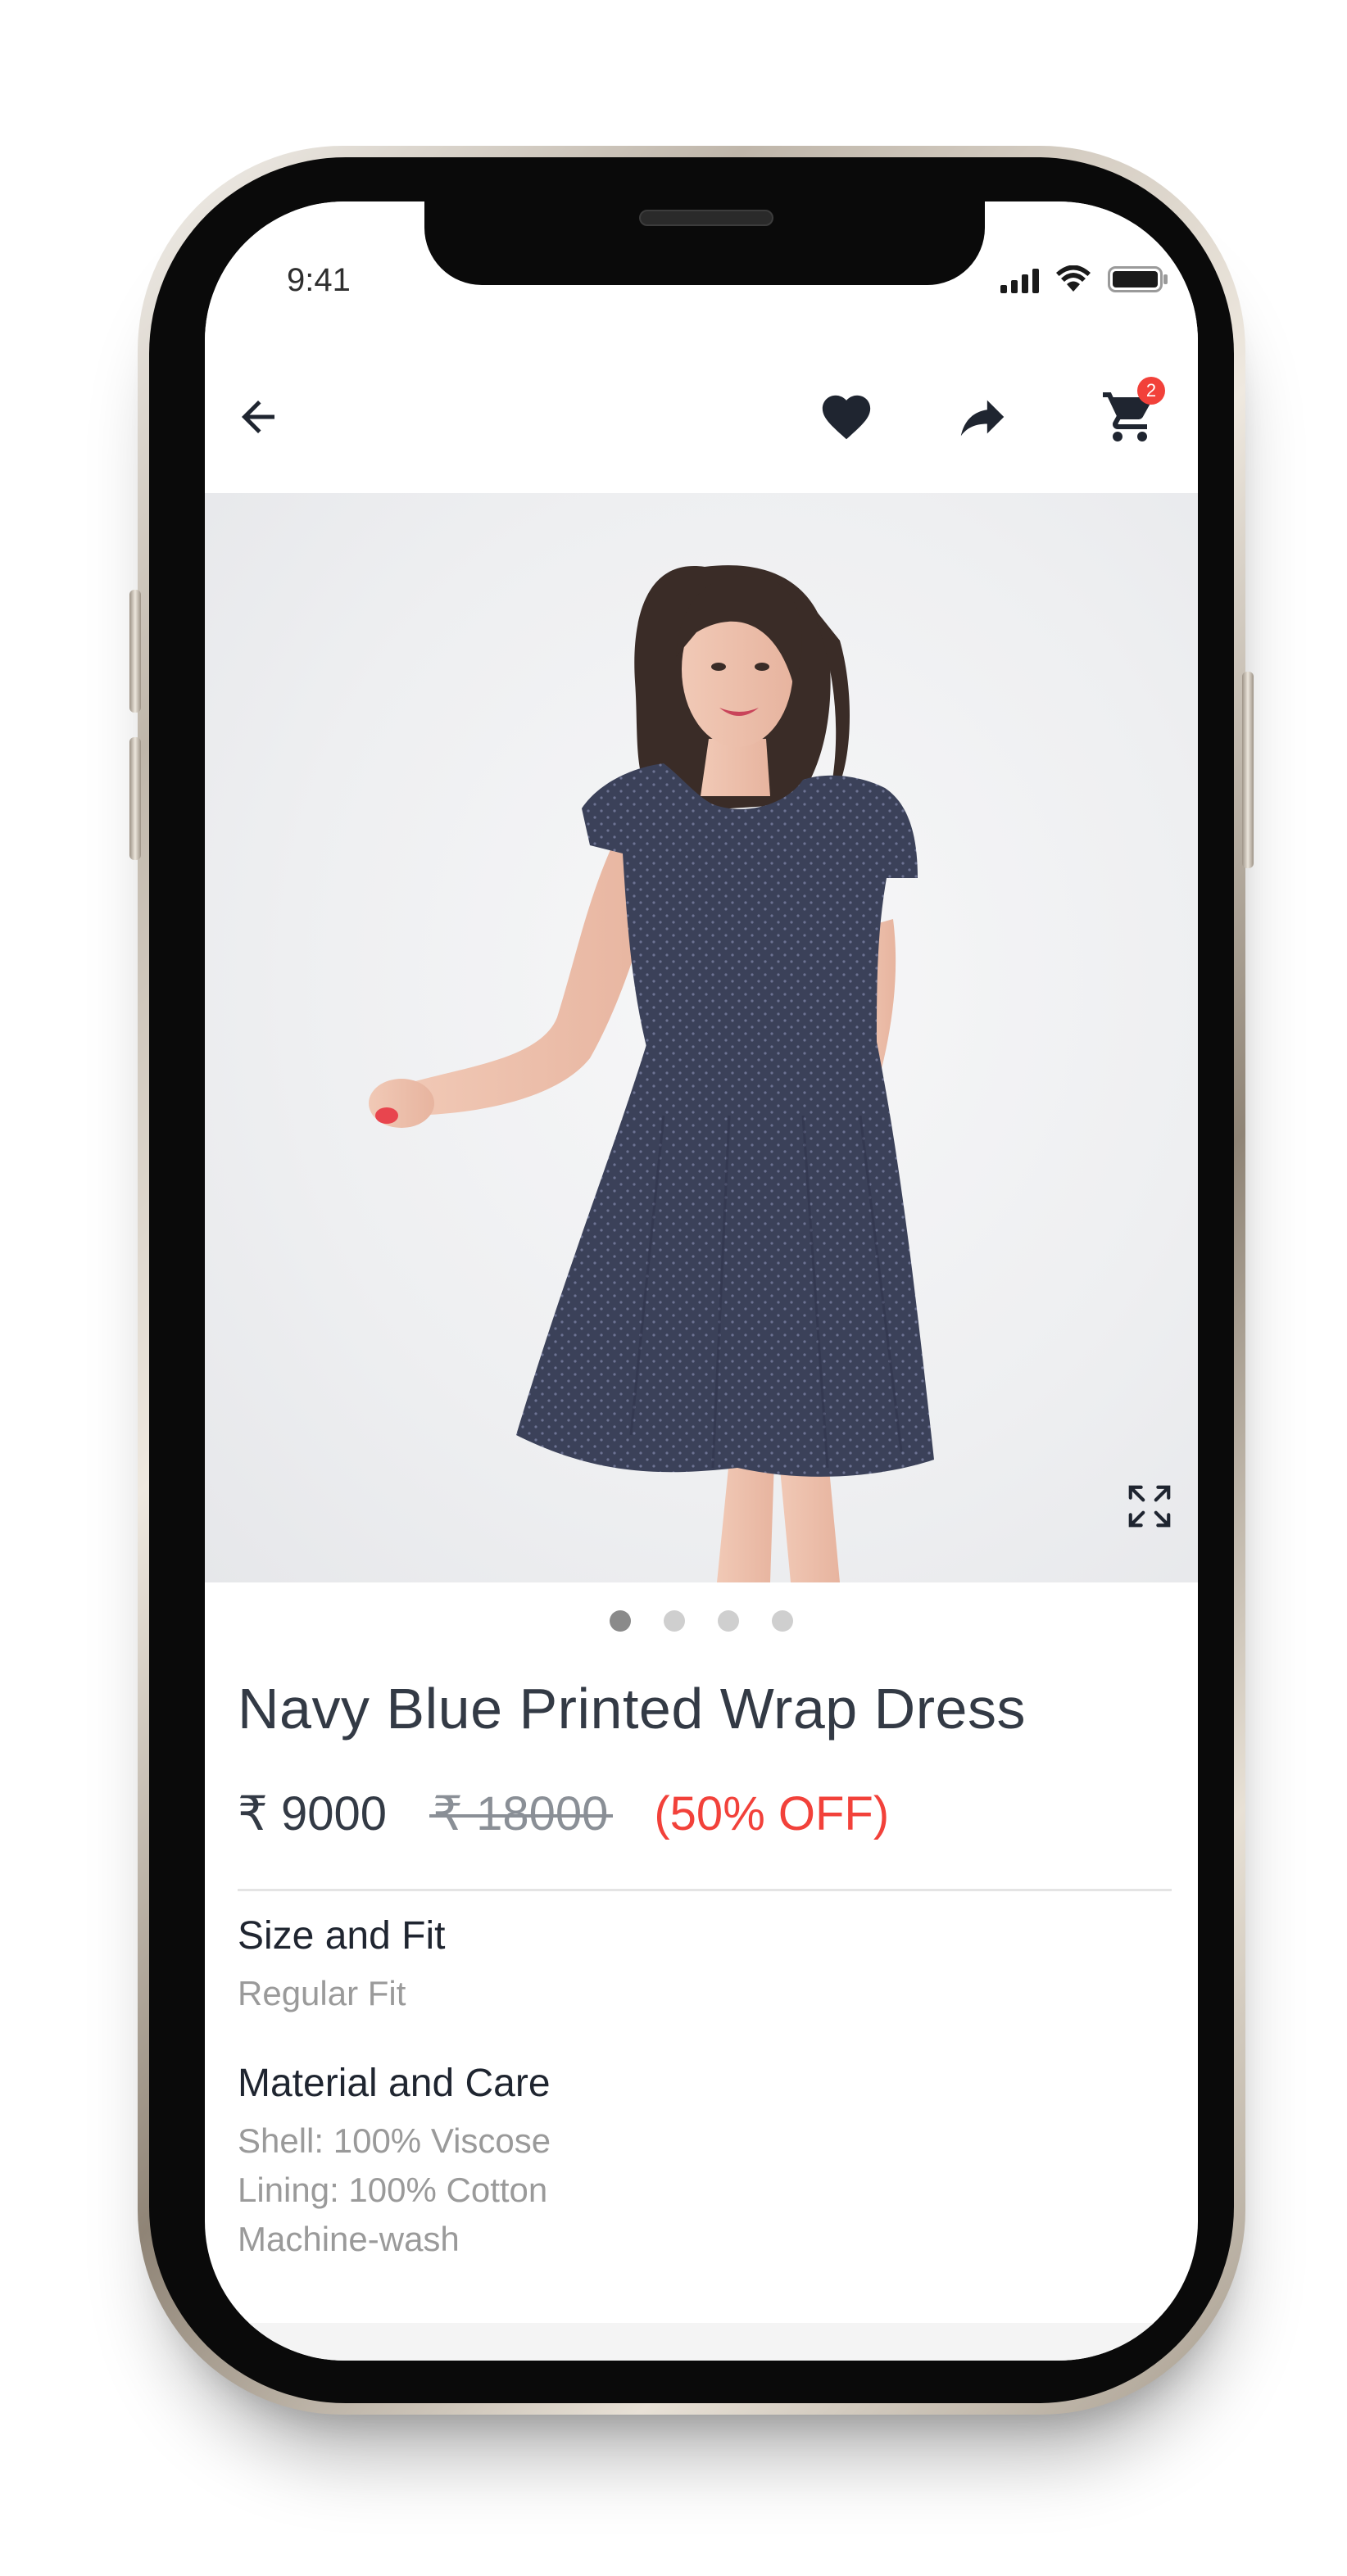 This screenshot has width=1347, height=2576. Describe the element at coordinates (394, 2140) in the screenshot. I see `material-care-line: Shell: 100% Viscose` at that location.